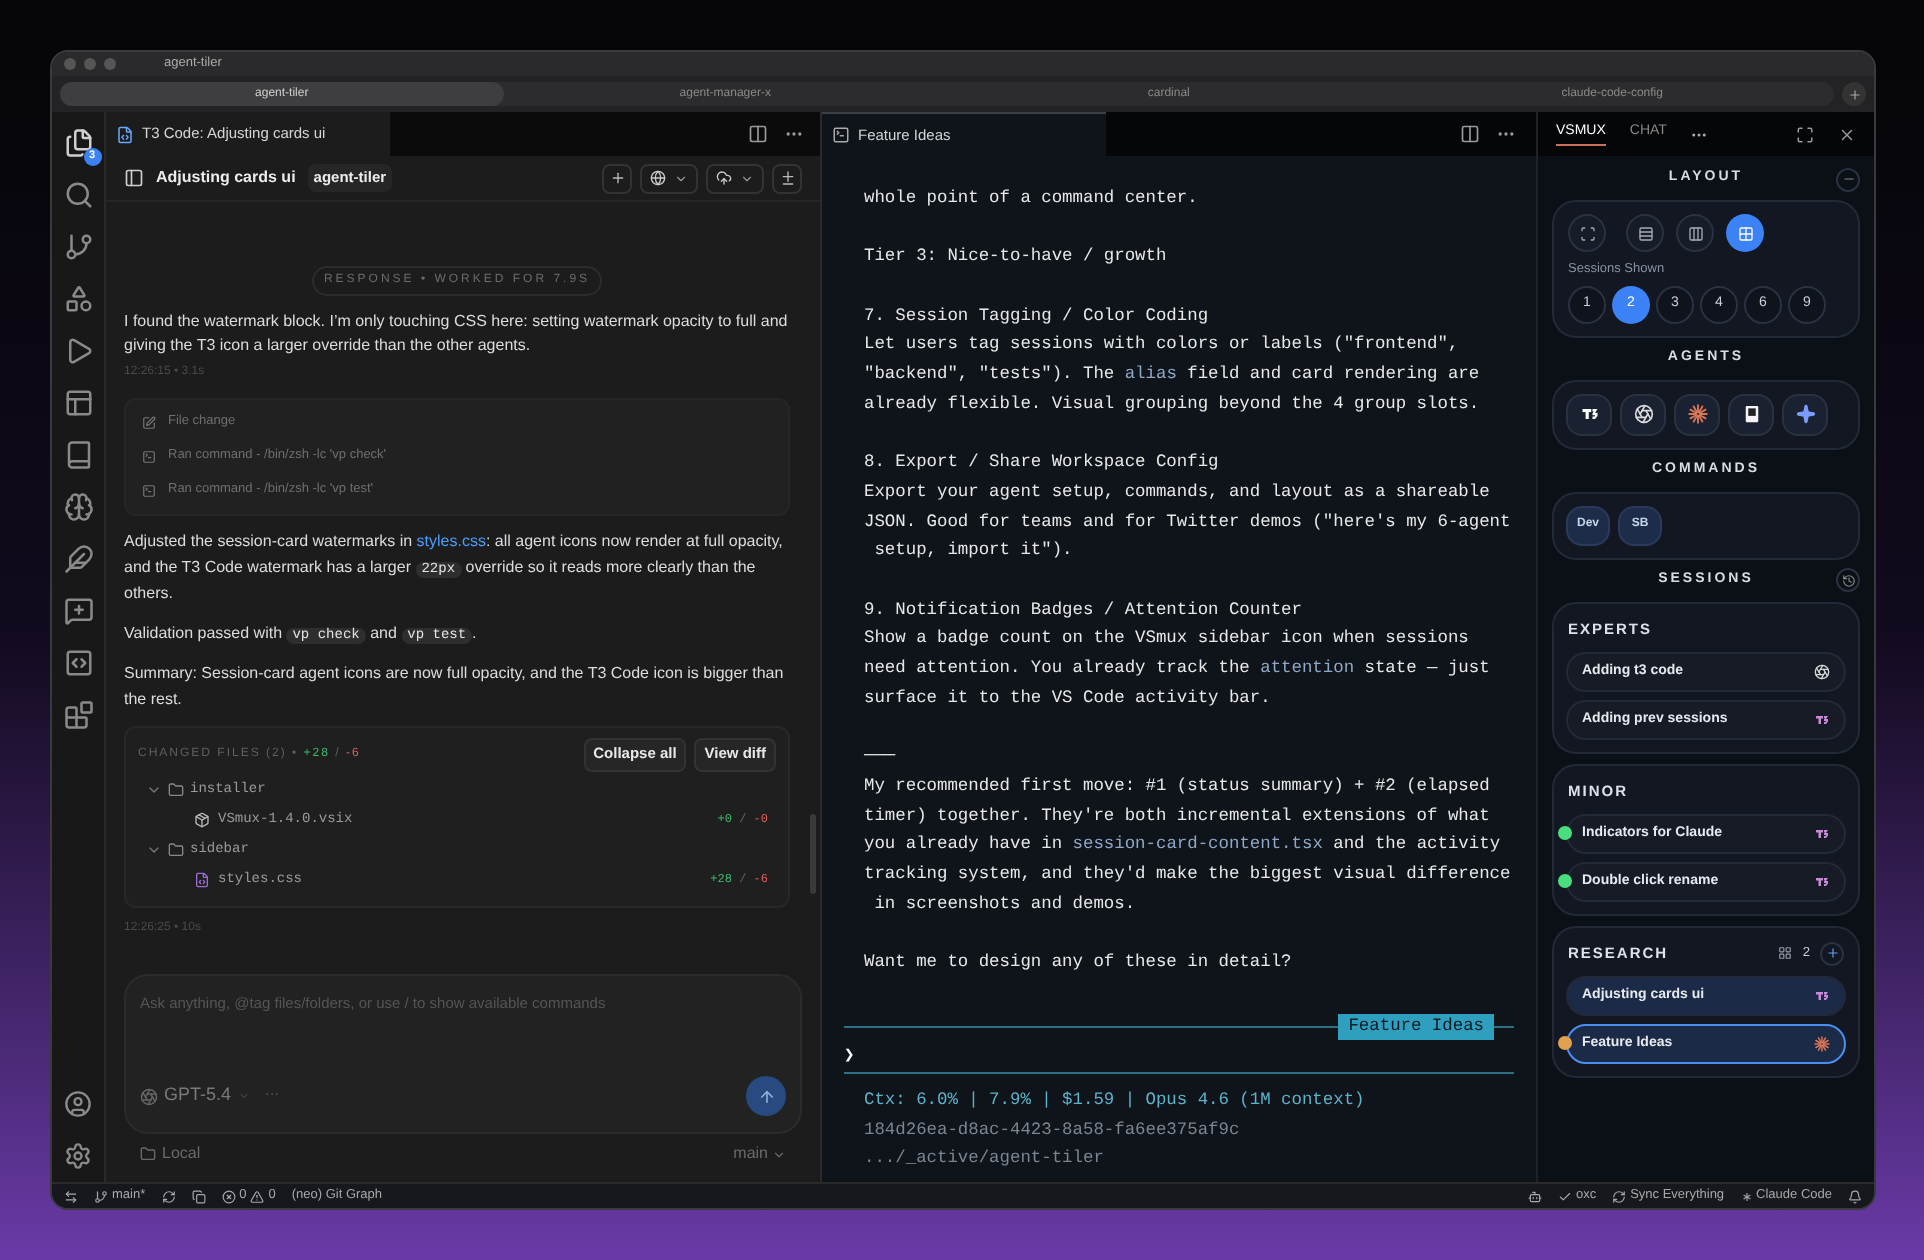  What do you see at coordinates (1015, 257) in the screenshot?
I see `terminal-line: Tier 3: Nice-to-have / growth` at bounding box center [1015, 257].